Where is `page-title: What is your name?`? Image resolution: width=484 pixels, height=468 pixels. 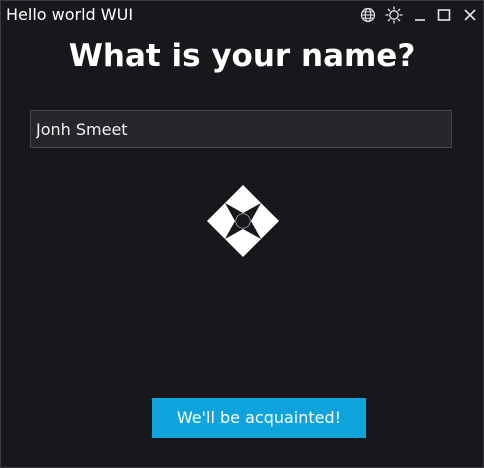
page-title: What is your name? is located at coordinates (242, 56).